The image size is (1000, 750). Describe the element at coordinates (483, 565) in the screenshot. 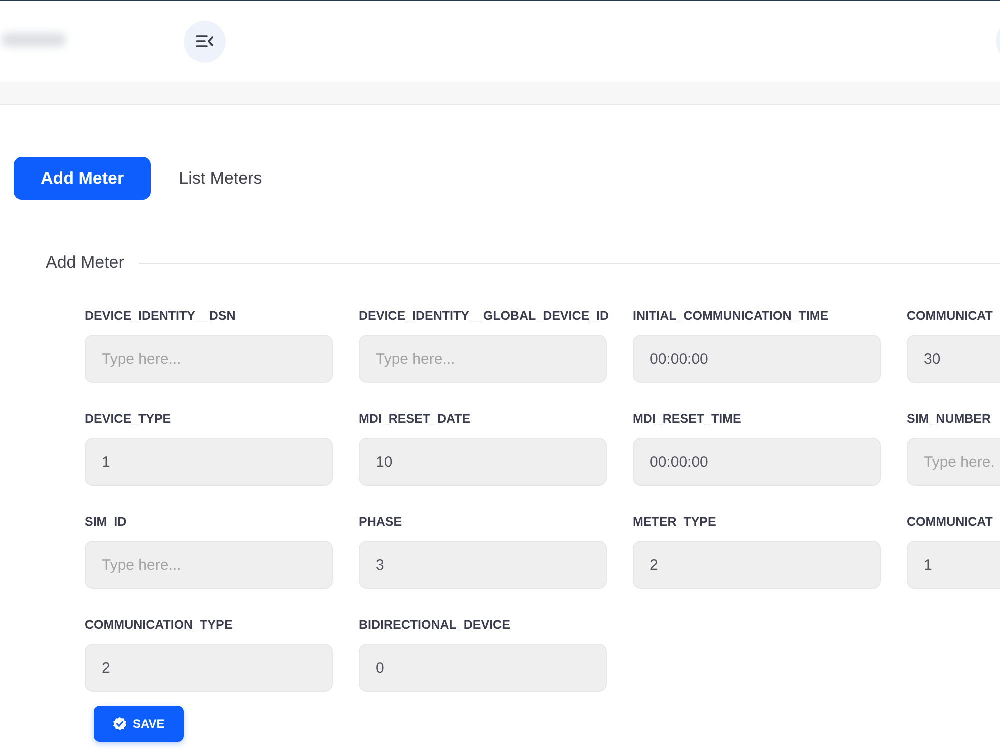

I see `input-field: 3` at that location.